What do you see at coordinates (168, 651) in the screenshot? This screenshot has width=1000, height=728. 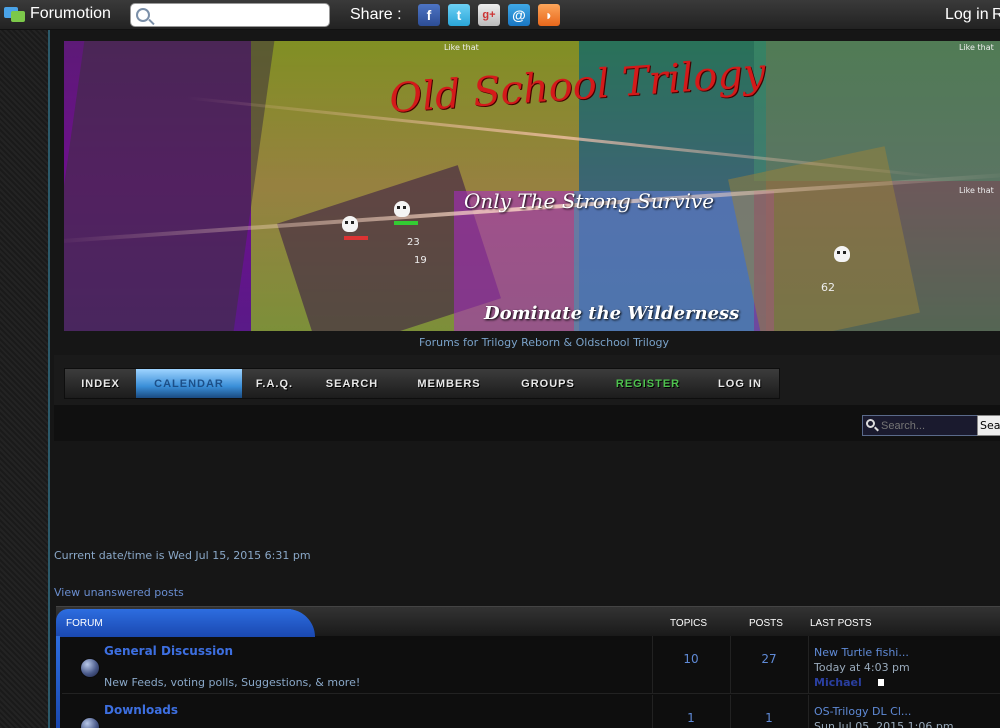 I see `forum-title-link: General Discussion` at bounding box center [168, 651].